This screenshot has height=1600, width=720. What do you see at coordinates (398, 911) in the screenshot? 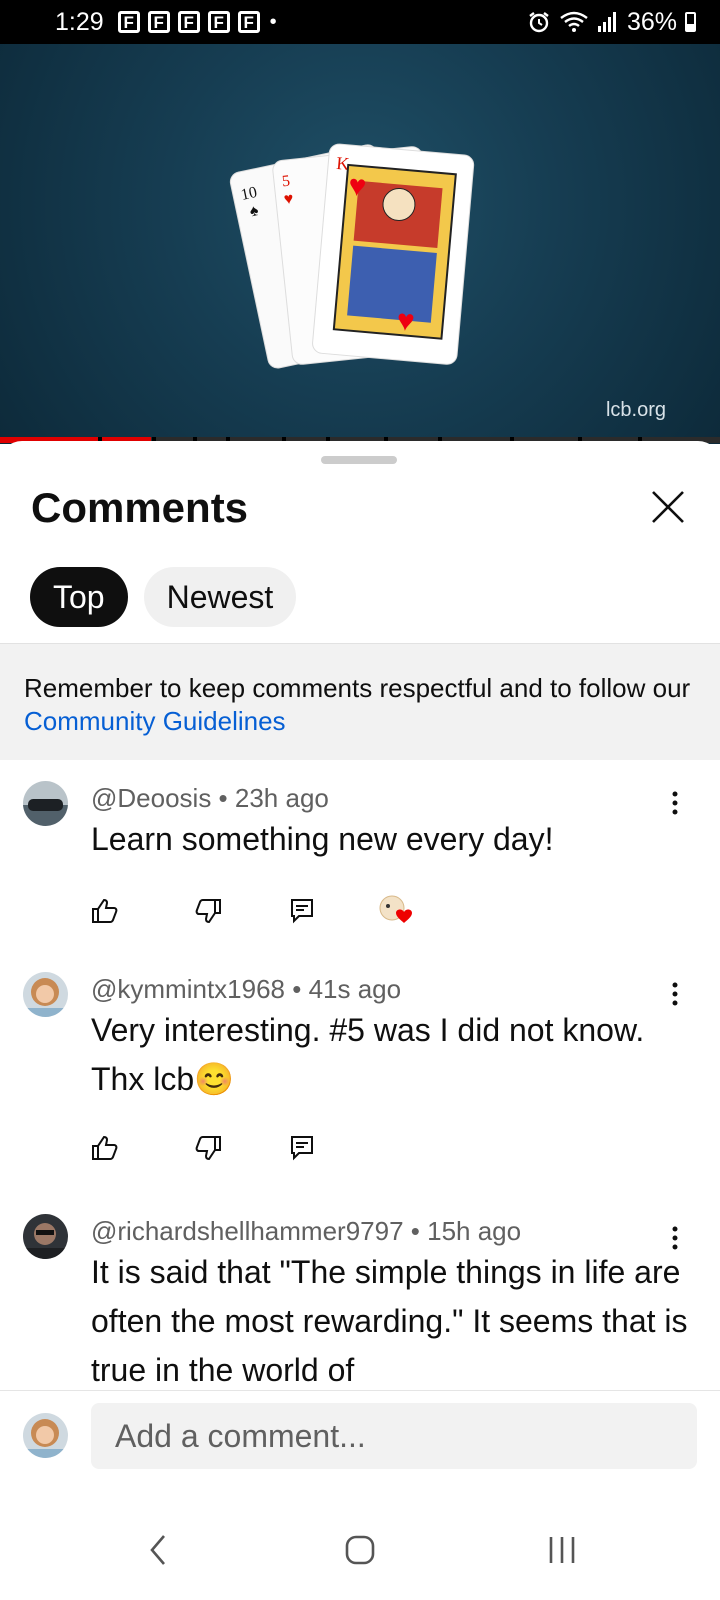
I see `creator-heart-icon` at bounding box center [398, 911].